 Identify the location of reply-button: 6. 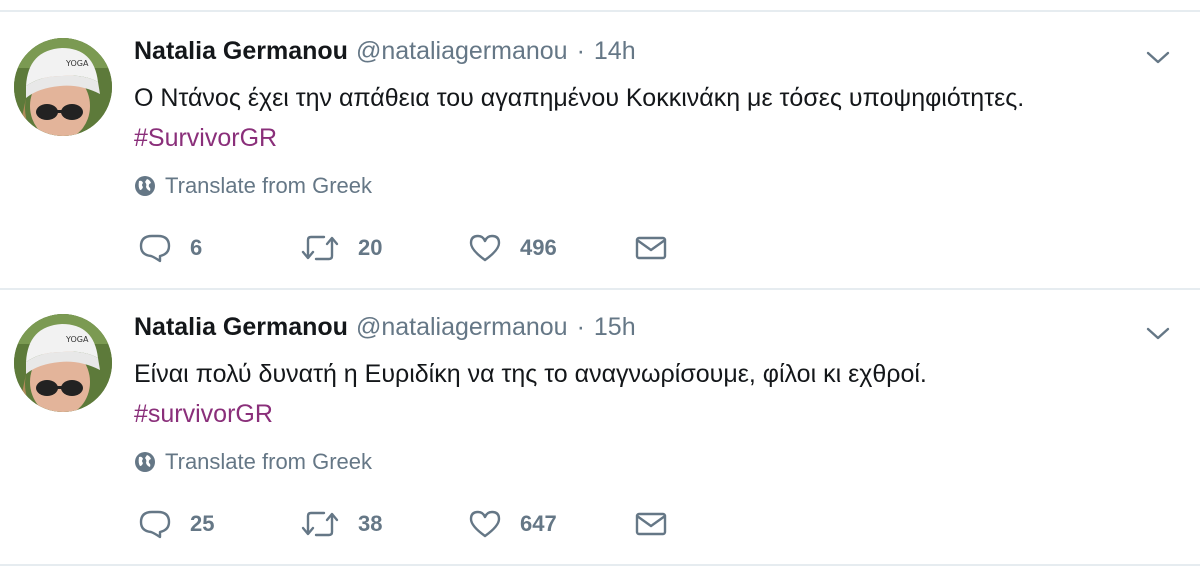
(170, 248).